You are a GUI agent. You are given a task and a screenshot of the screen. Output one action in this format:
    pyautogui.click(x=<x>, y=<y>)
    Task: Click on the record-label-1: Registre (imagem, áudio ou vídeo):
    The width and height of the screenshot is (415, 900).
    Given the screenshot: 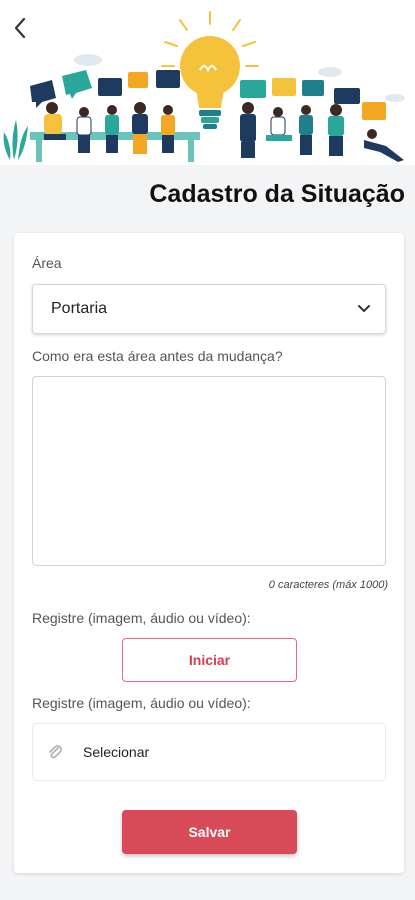 What is the action you would take?
    pyautogui.click(x=141, y=618)
    